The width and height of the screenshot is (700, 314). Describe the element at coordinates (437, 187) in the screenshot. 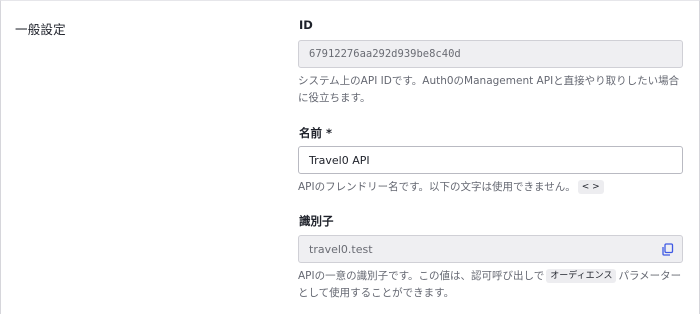

I see `name-help-prefix: APIのフレンドリー名です。以下の文字は使用できません。` at that location.